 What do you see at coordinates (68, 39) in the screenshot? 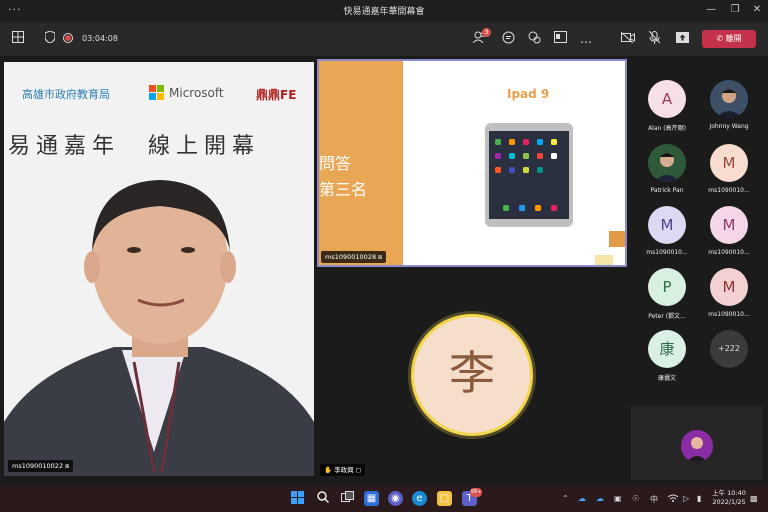
I see `recording-icon` at bounding box center [68, 39].